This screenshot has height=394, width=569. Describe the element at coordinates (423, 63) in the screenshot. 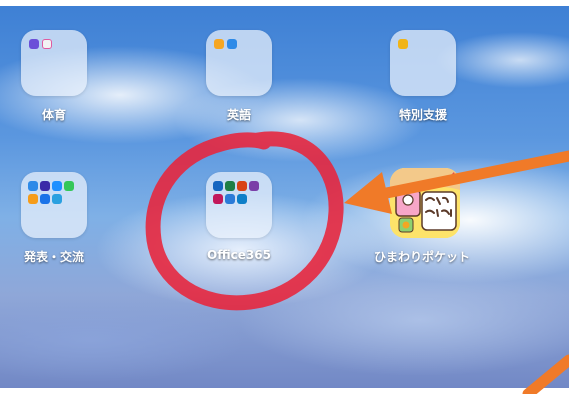

I see `folder-tokubetsu-shien` at that location.